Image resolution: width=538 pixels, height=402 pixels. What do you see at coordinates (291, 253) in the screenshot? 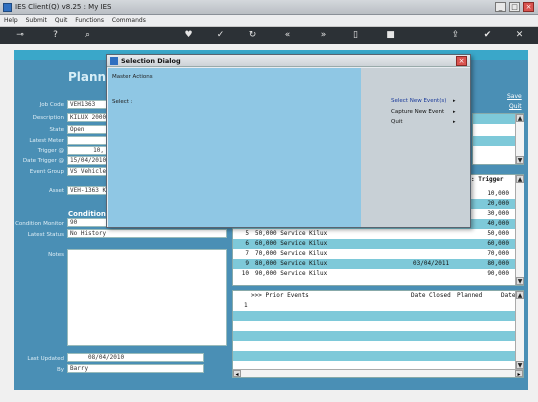
I see `event-name-cell: 70,000 Service Kilux` at bounding box center [291, 253].